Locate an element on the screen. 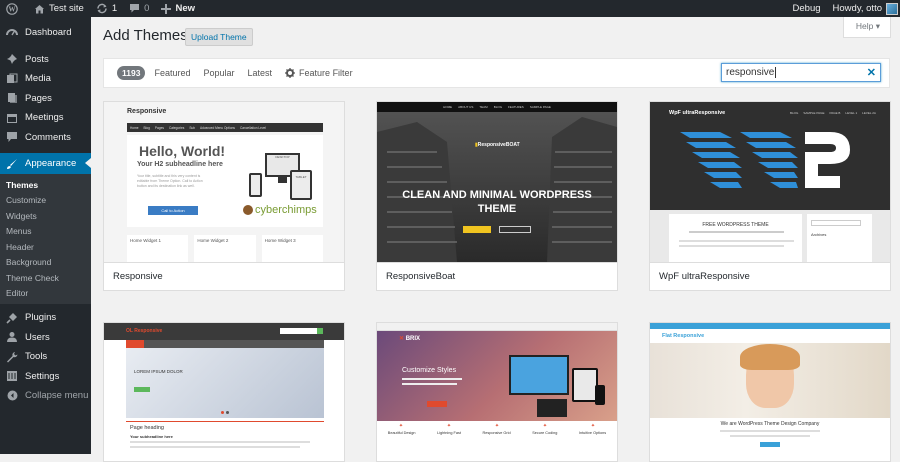 The width and height of the screenshot is (900, 462). calendar-icon is located at coordinates (12, 118).